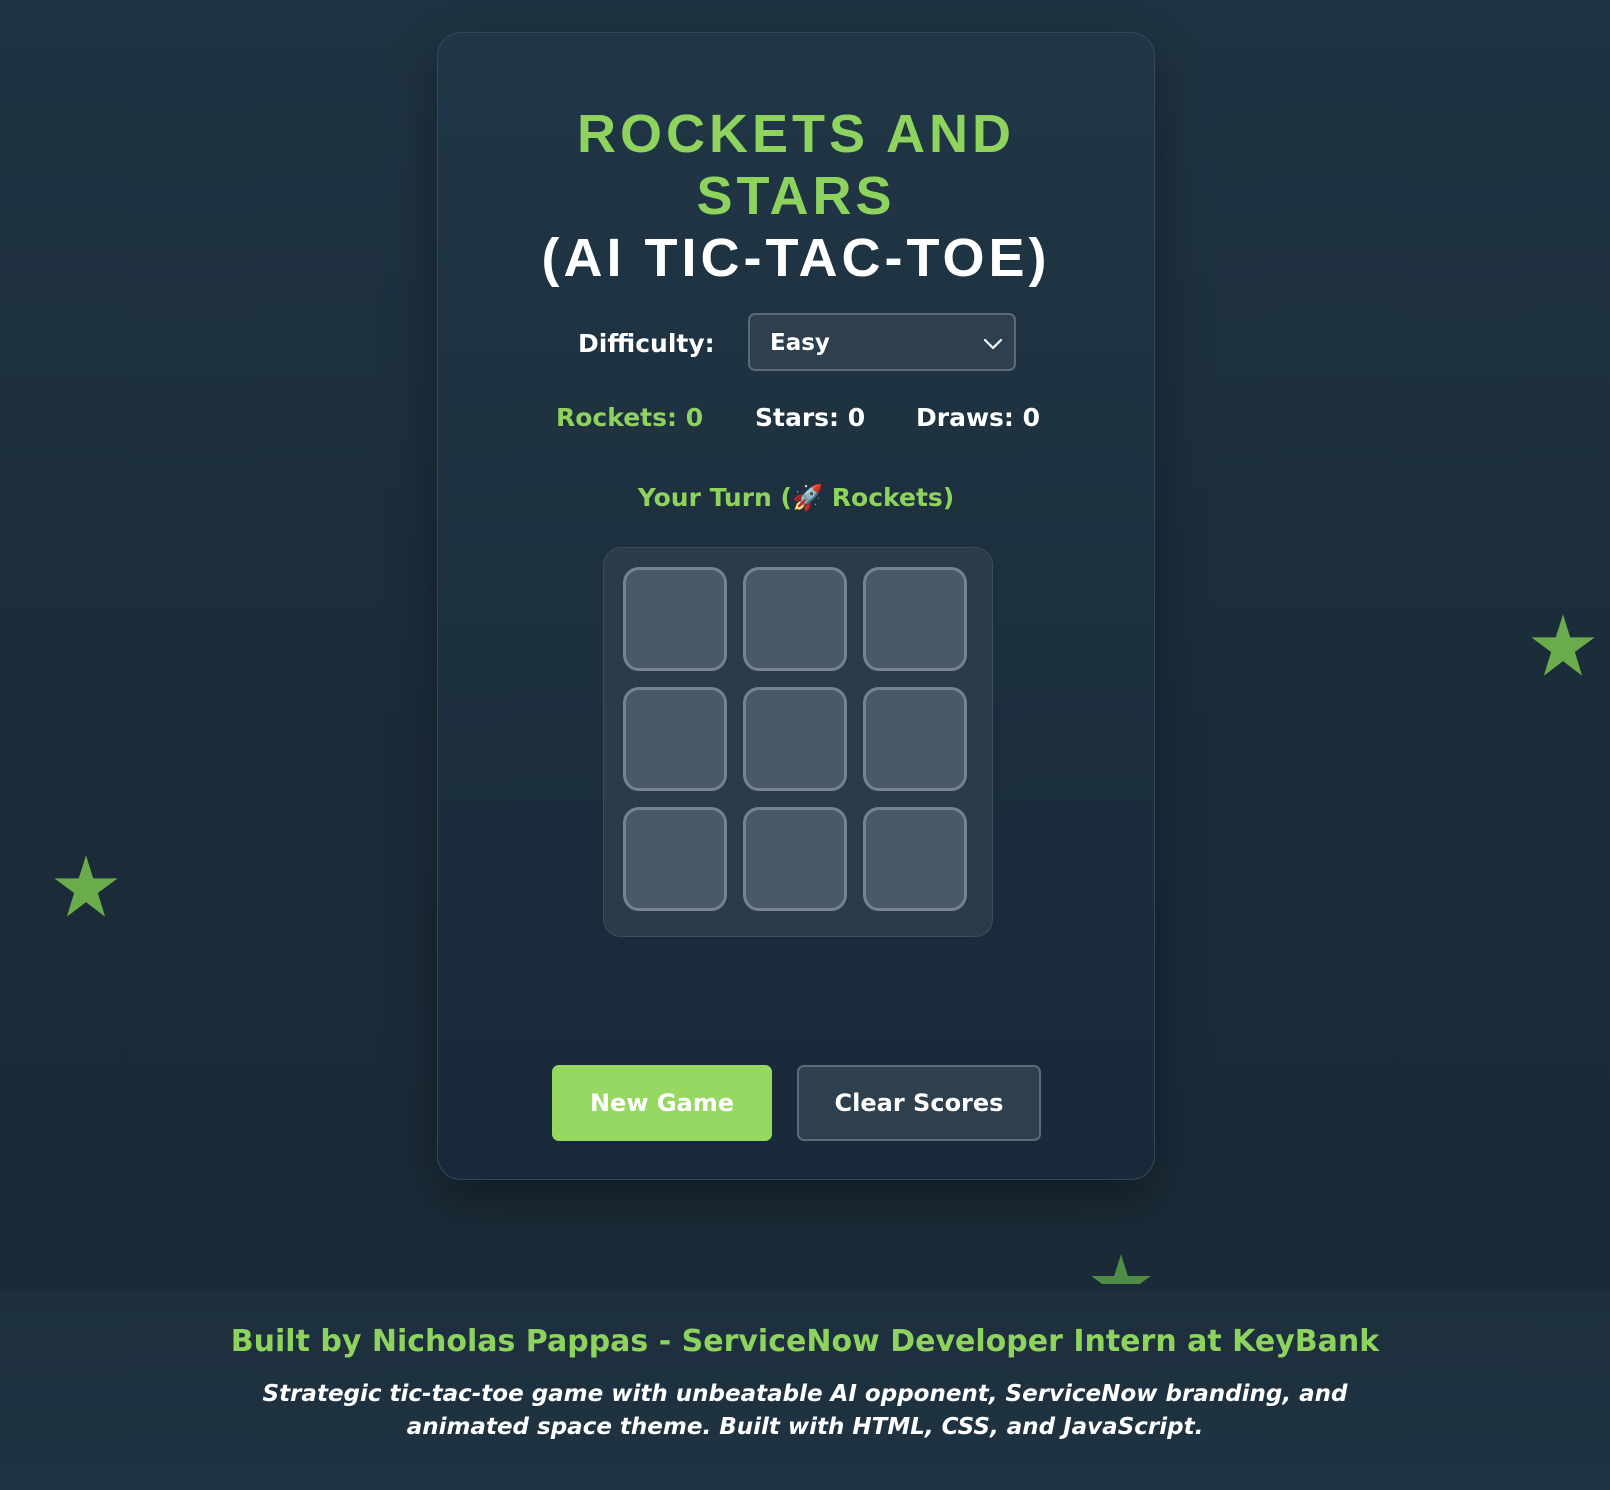 The height and width of the screenshot is (1490, 1610). I want to click on game-board, so click(798, 742).